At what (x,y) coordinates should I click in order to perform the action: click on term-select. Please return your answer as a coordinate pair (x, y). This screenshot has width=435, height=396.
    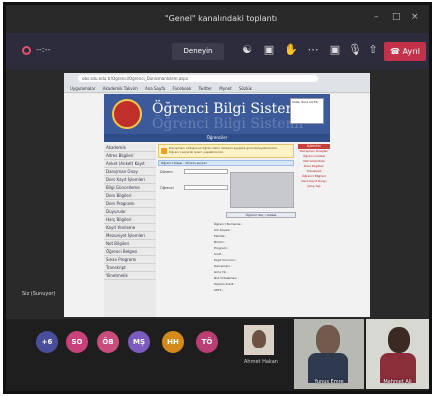
    Looking at the image, I should click on (206, 171).